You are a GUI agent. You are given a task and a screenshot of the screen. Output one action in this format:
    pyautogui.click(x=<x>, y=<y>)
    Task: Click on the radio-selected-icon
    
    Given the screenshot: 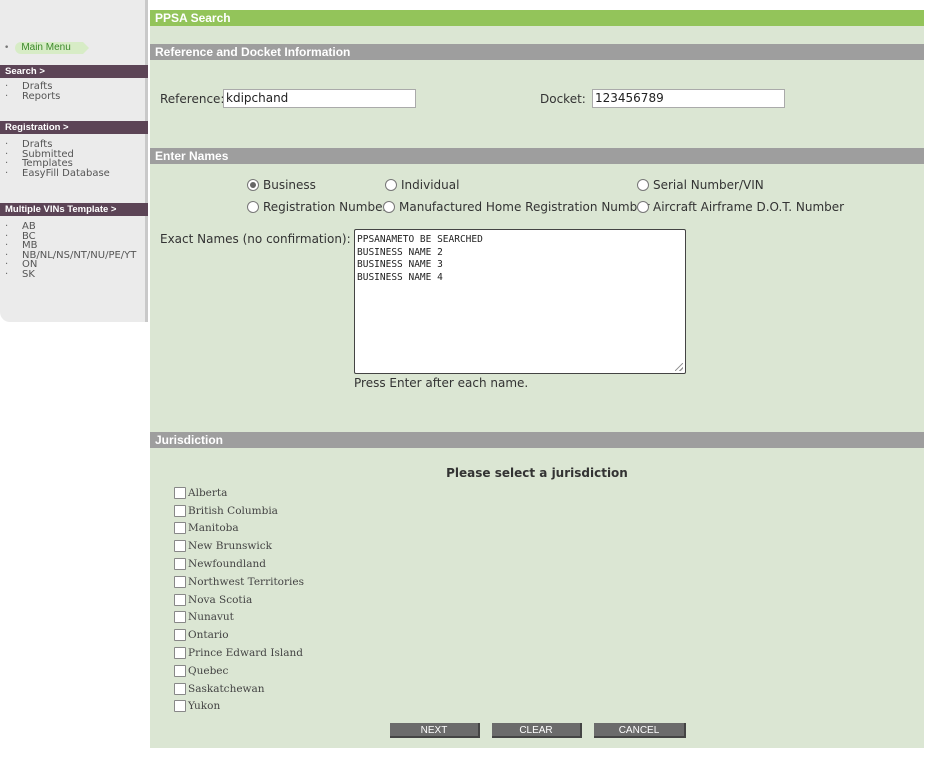 What is the action you would take?
    pyautogui.click(x=253, y=185)
    